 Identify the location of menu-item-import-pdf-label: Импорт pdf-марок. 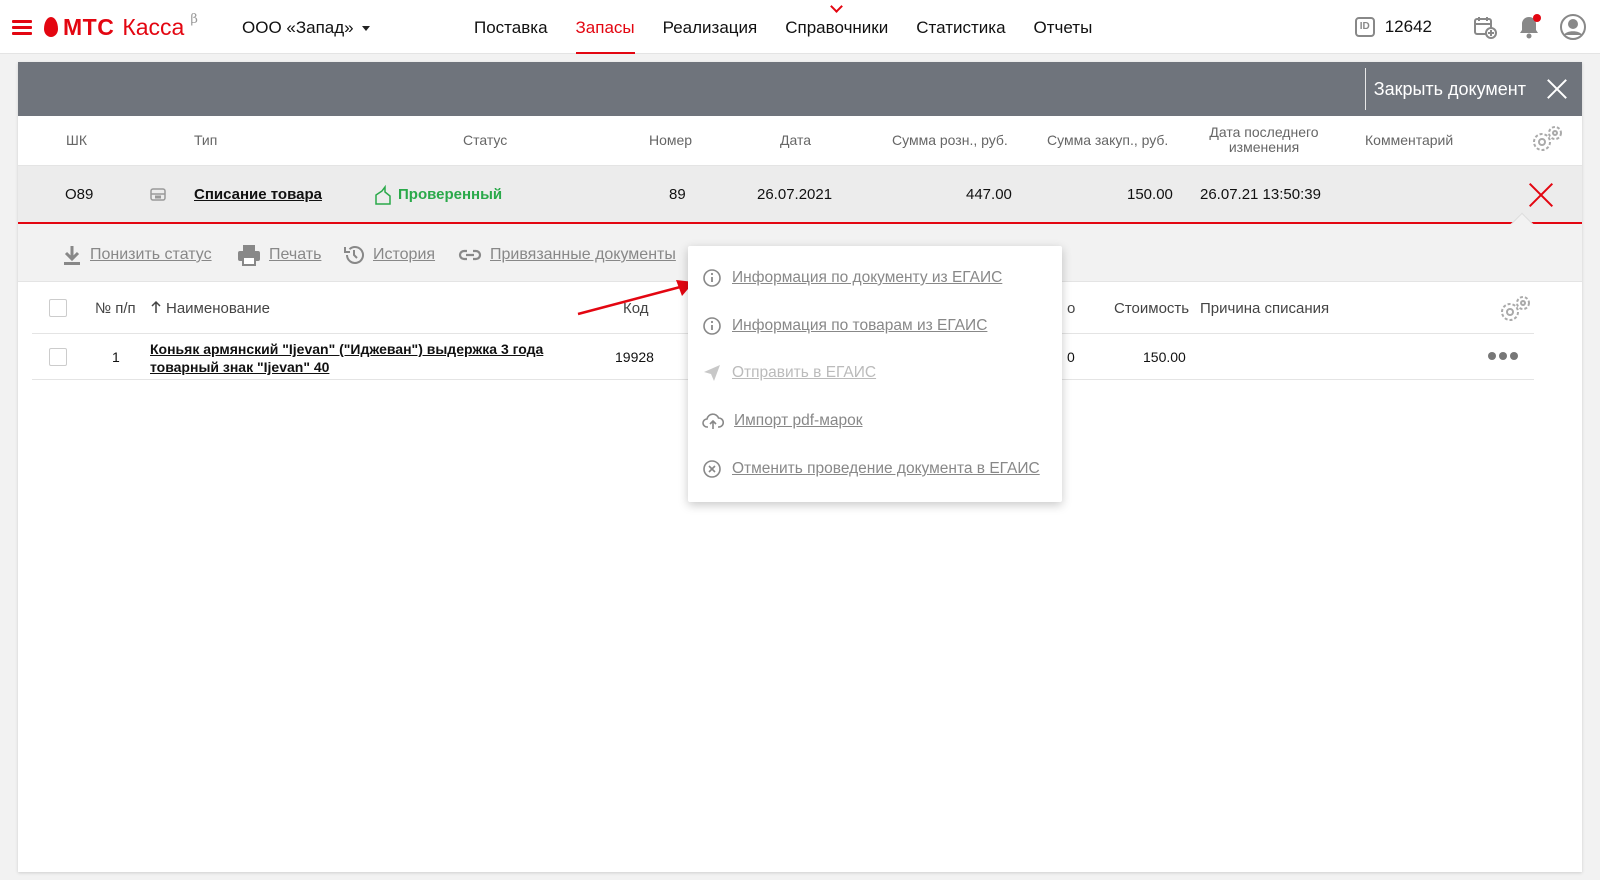
(798, 420).